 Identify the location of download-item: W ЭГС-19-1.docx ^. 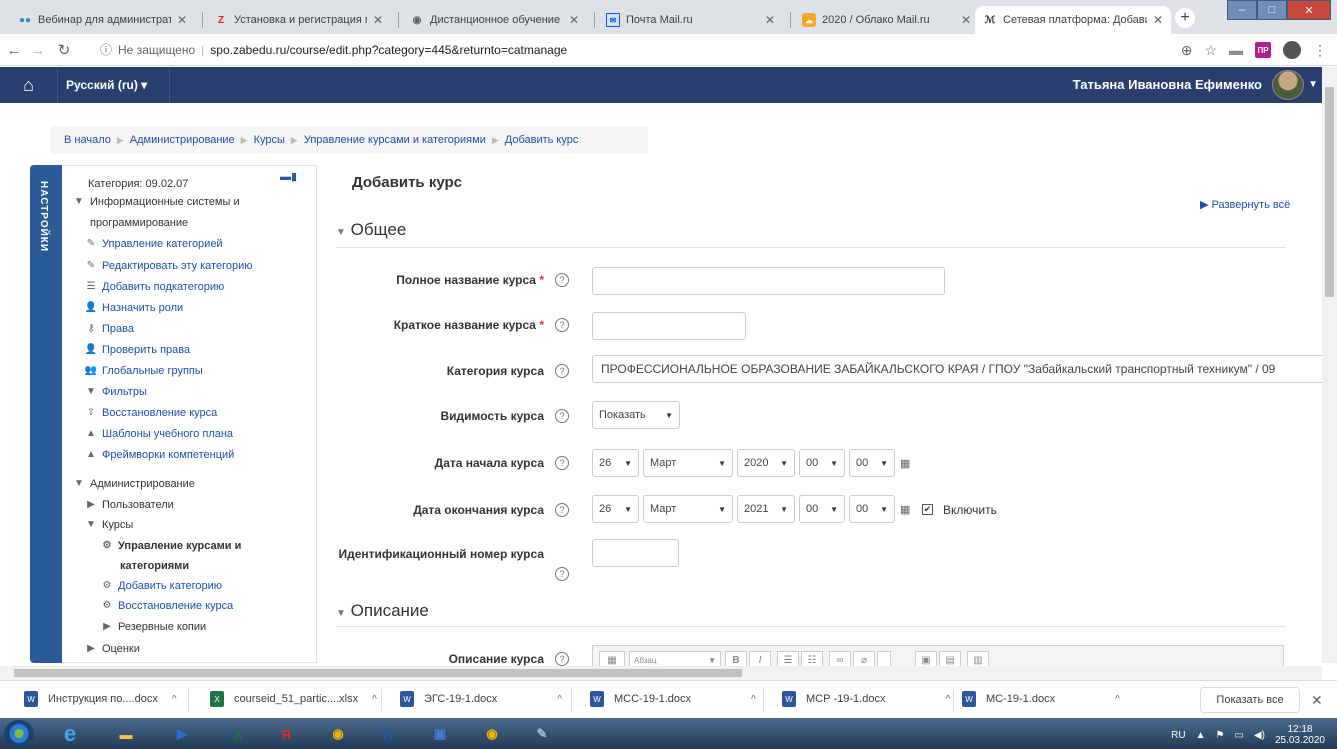
(481, 699).